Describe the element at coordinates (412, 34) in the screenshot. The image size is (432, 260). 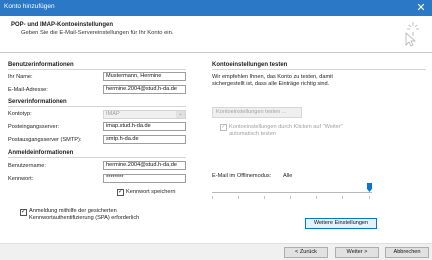
I see `wizard-cursor-icon` at that location.